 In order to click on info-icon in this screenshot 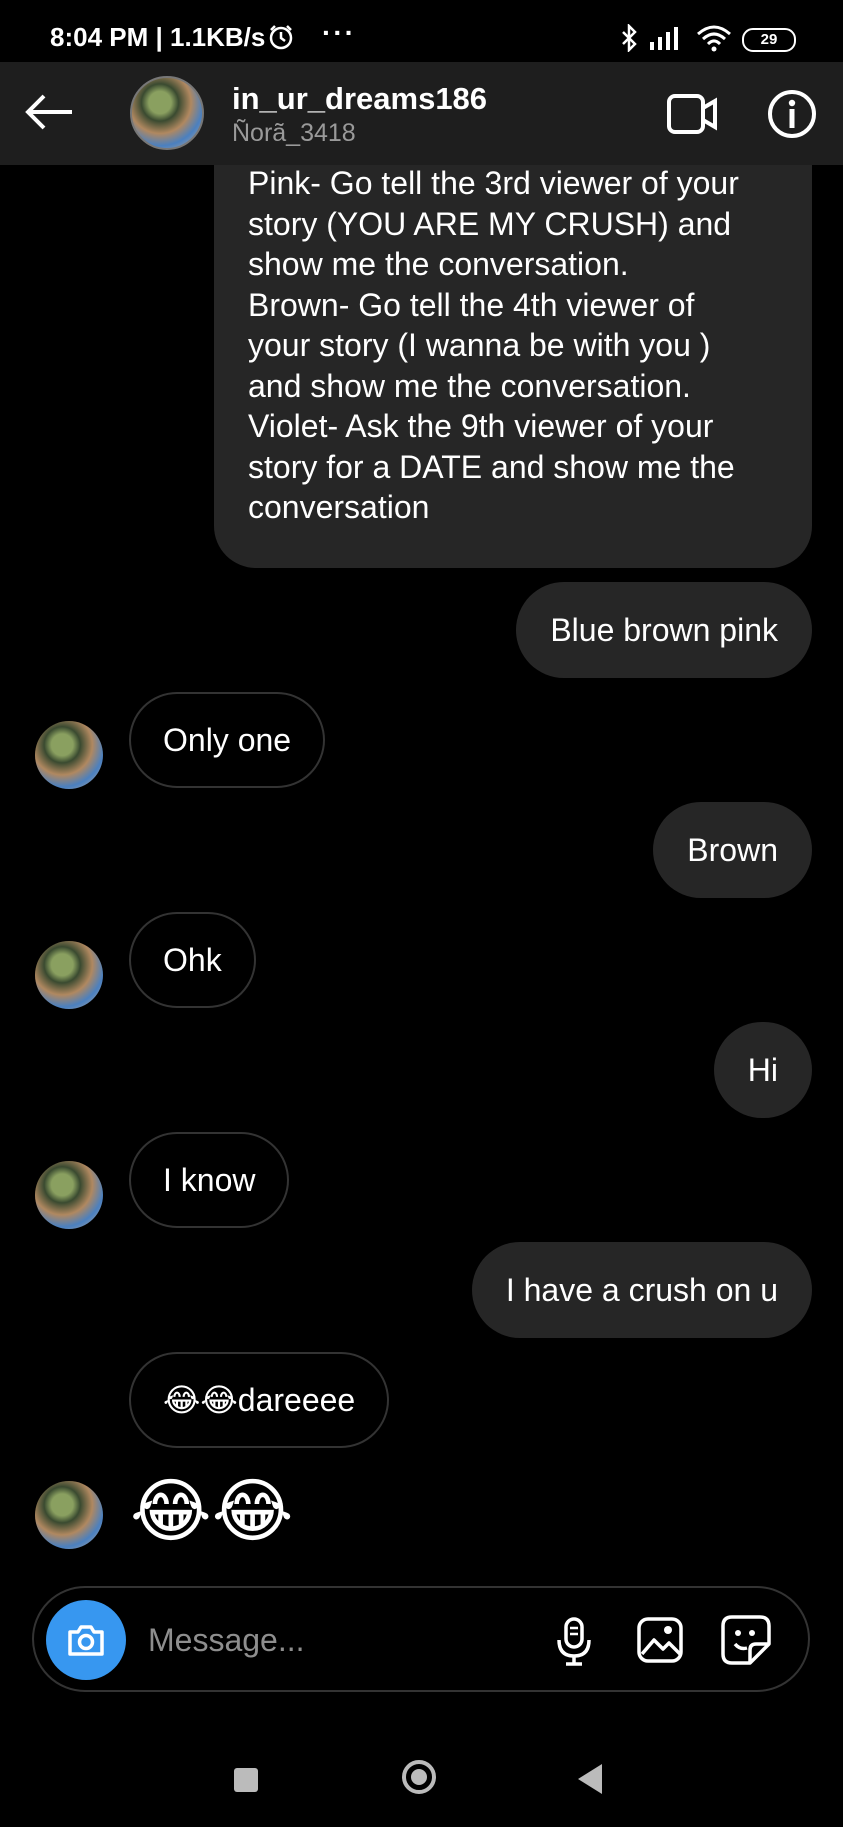, I will do `click(792, 116)`.